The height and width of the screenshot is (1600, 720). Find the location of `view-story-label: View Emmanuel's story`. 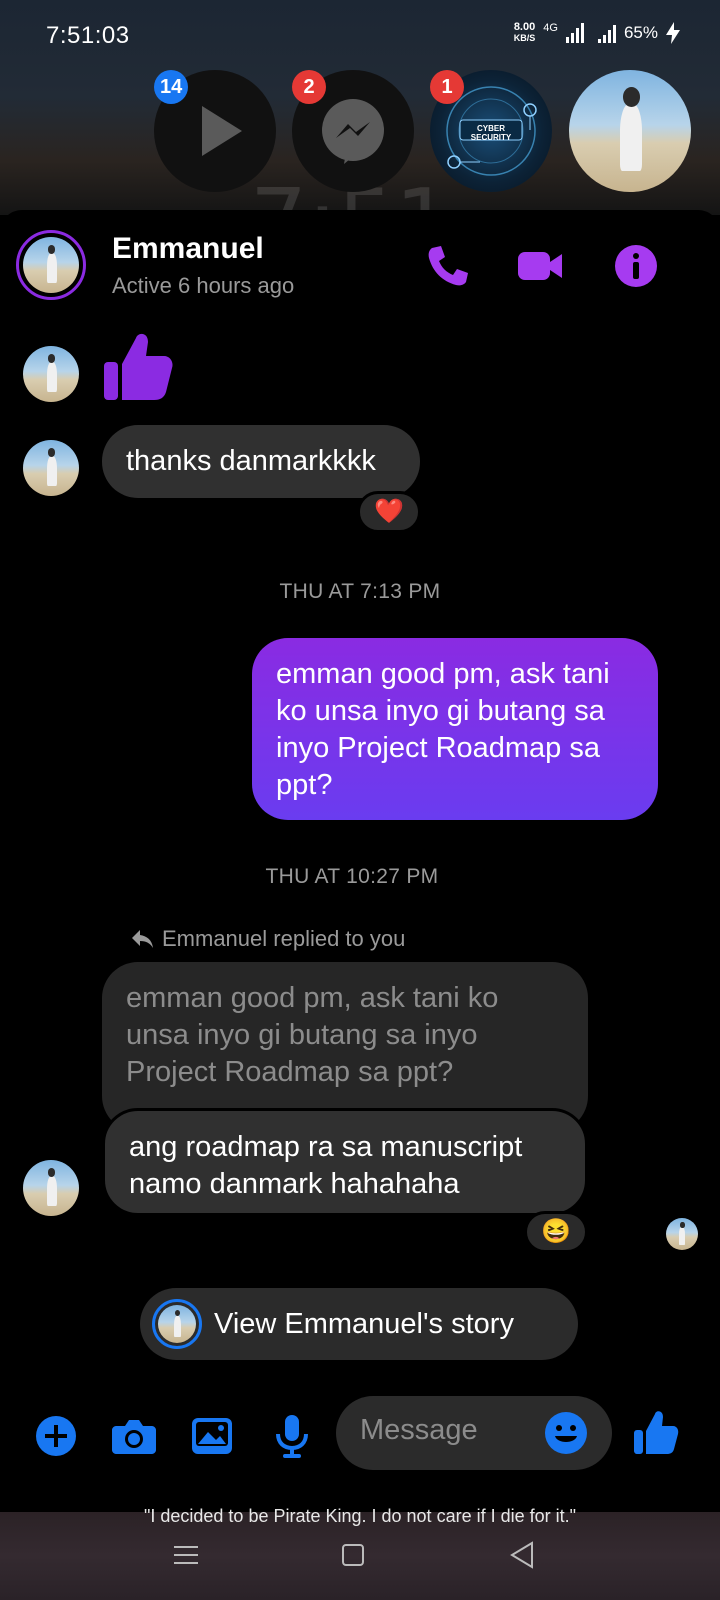

view-story-label: View Emmanuel's story is located at coordinates (364, 1323).